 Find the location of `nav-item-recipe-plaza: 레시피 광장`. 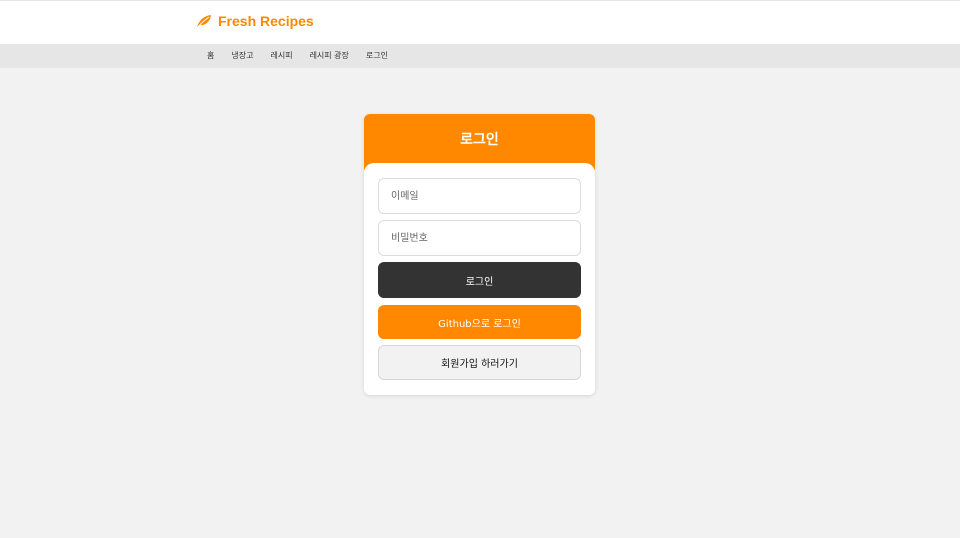

nav-item-recipe-plaza: 레시피 광장 is located at coordinates (329, 56).